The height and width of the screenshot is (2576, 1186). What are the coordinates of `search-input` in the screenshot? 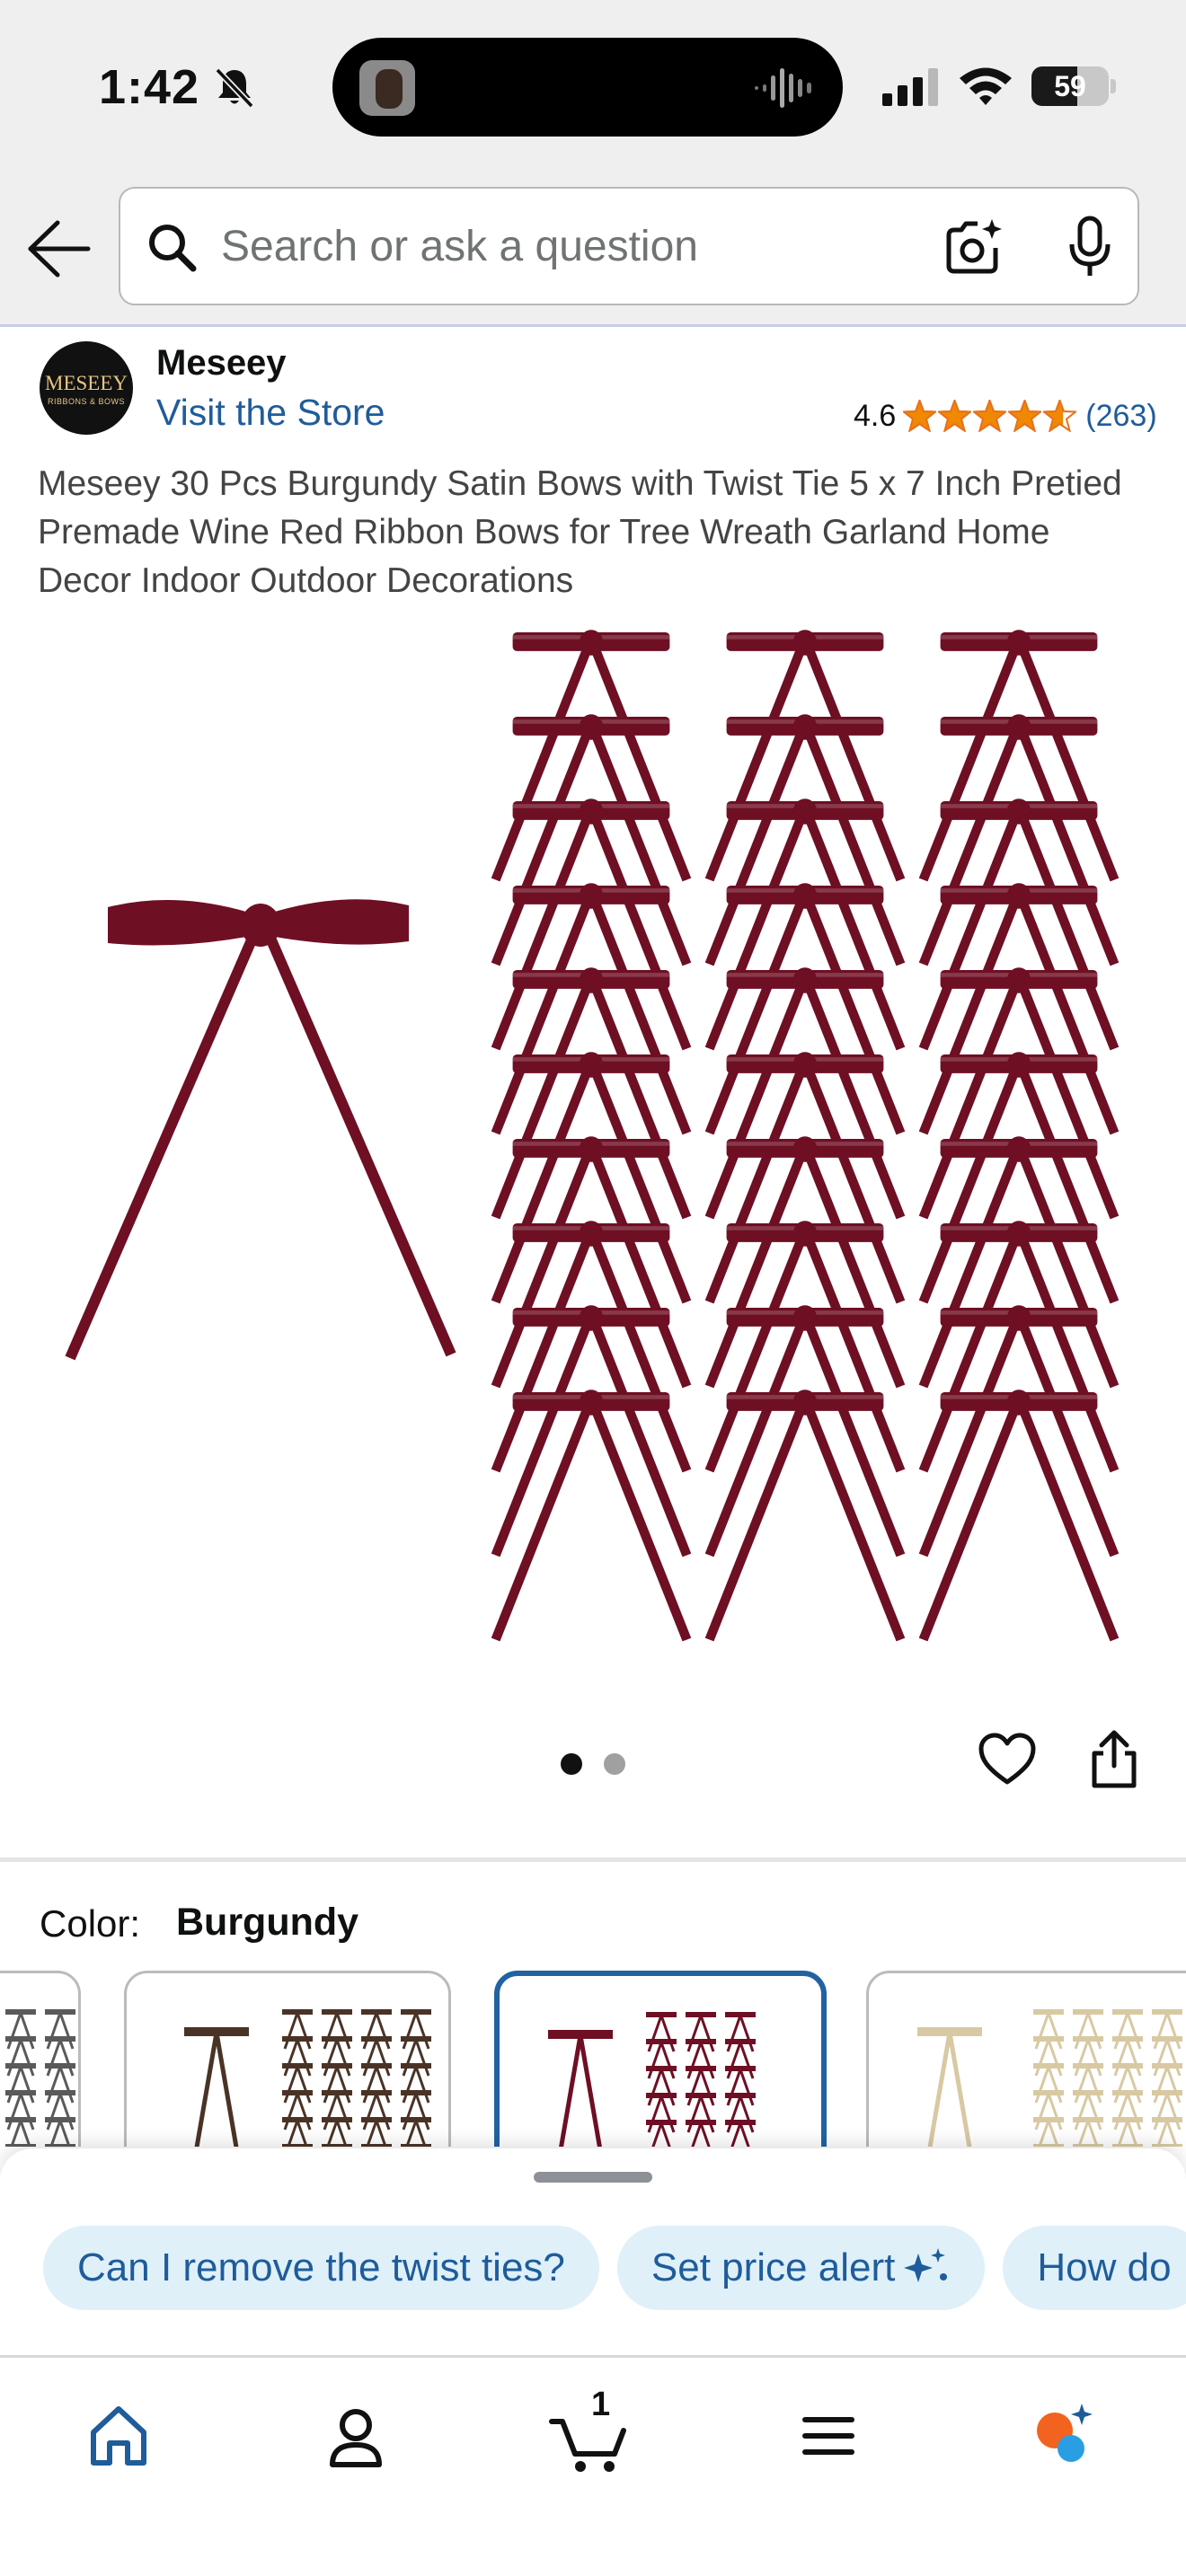 It's located at (616, 247).